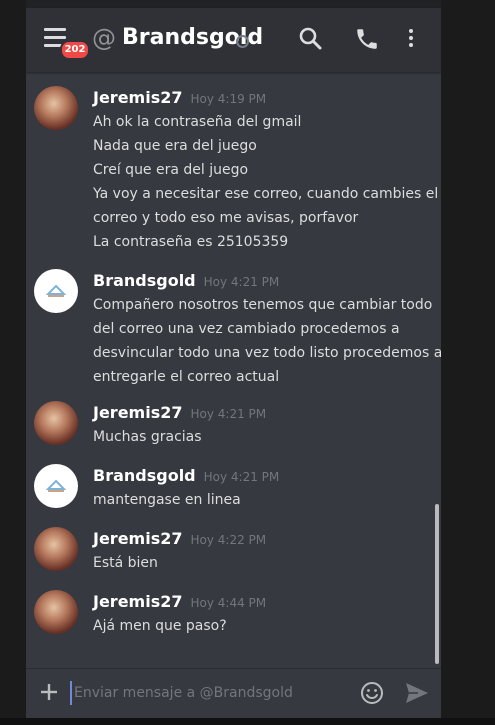 This screenshot has width=495, height=725. I want to click on message-text: correo y todo eso me avisas, porfavor, so click(226, 218).